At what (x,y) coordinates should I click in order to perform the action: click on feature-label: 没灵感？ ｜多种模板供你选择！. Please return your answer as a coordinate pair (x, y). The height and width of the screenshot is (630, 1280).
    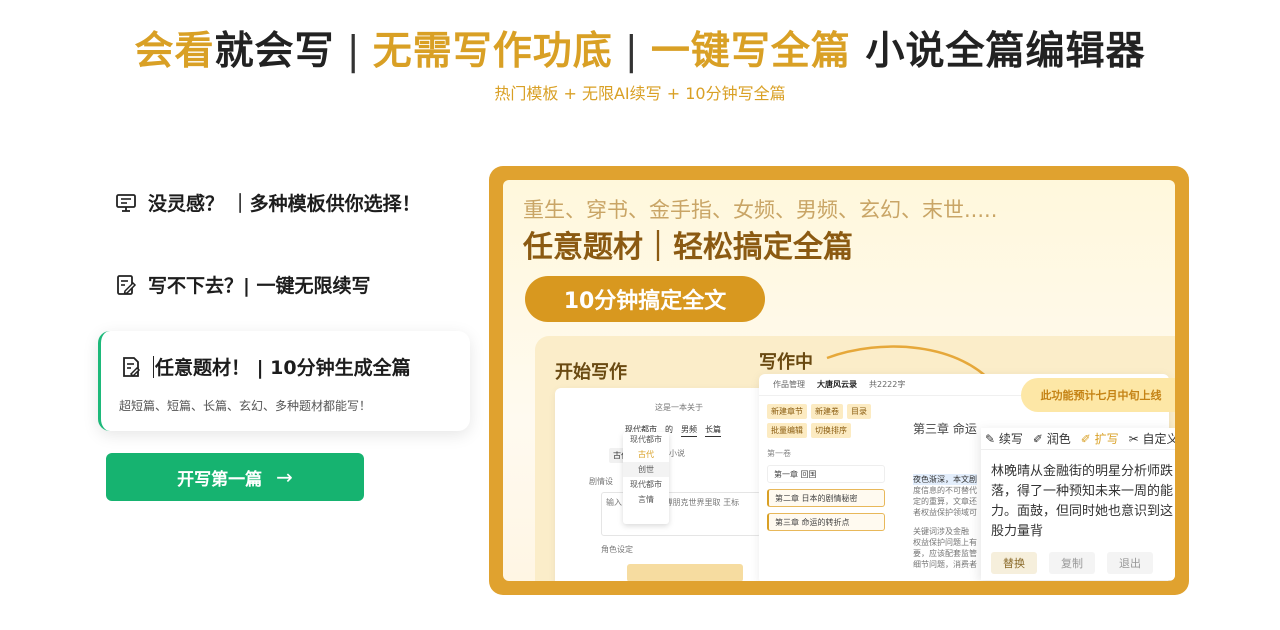
    Looking at the image, I should click on (284, 204).